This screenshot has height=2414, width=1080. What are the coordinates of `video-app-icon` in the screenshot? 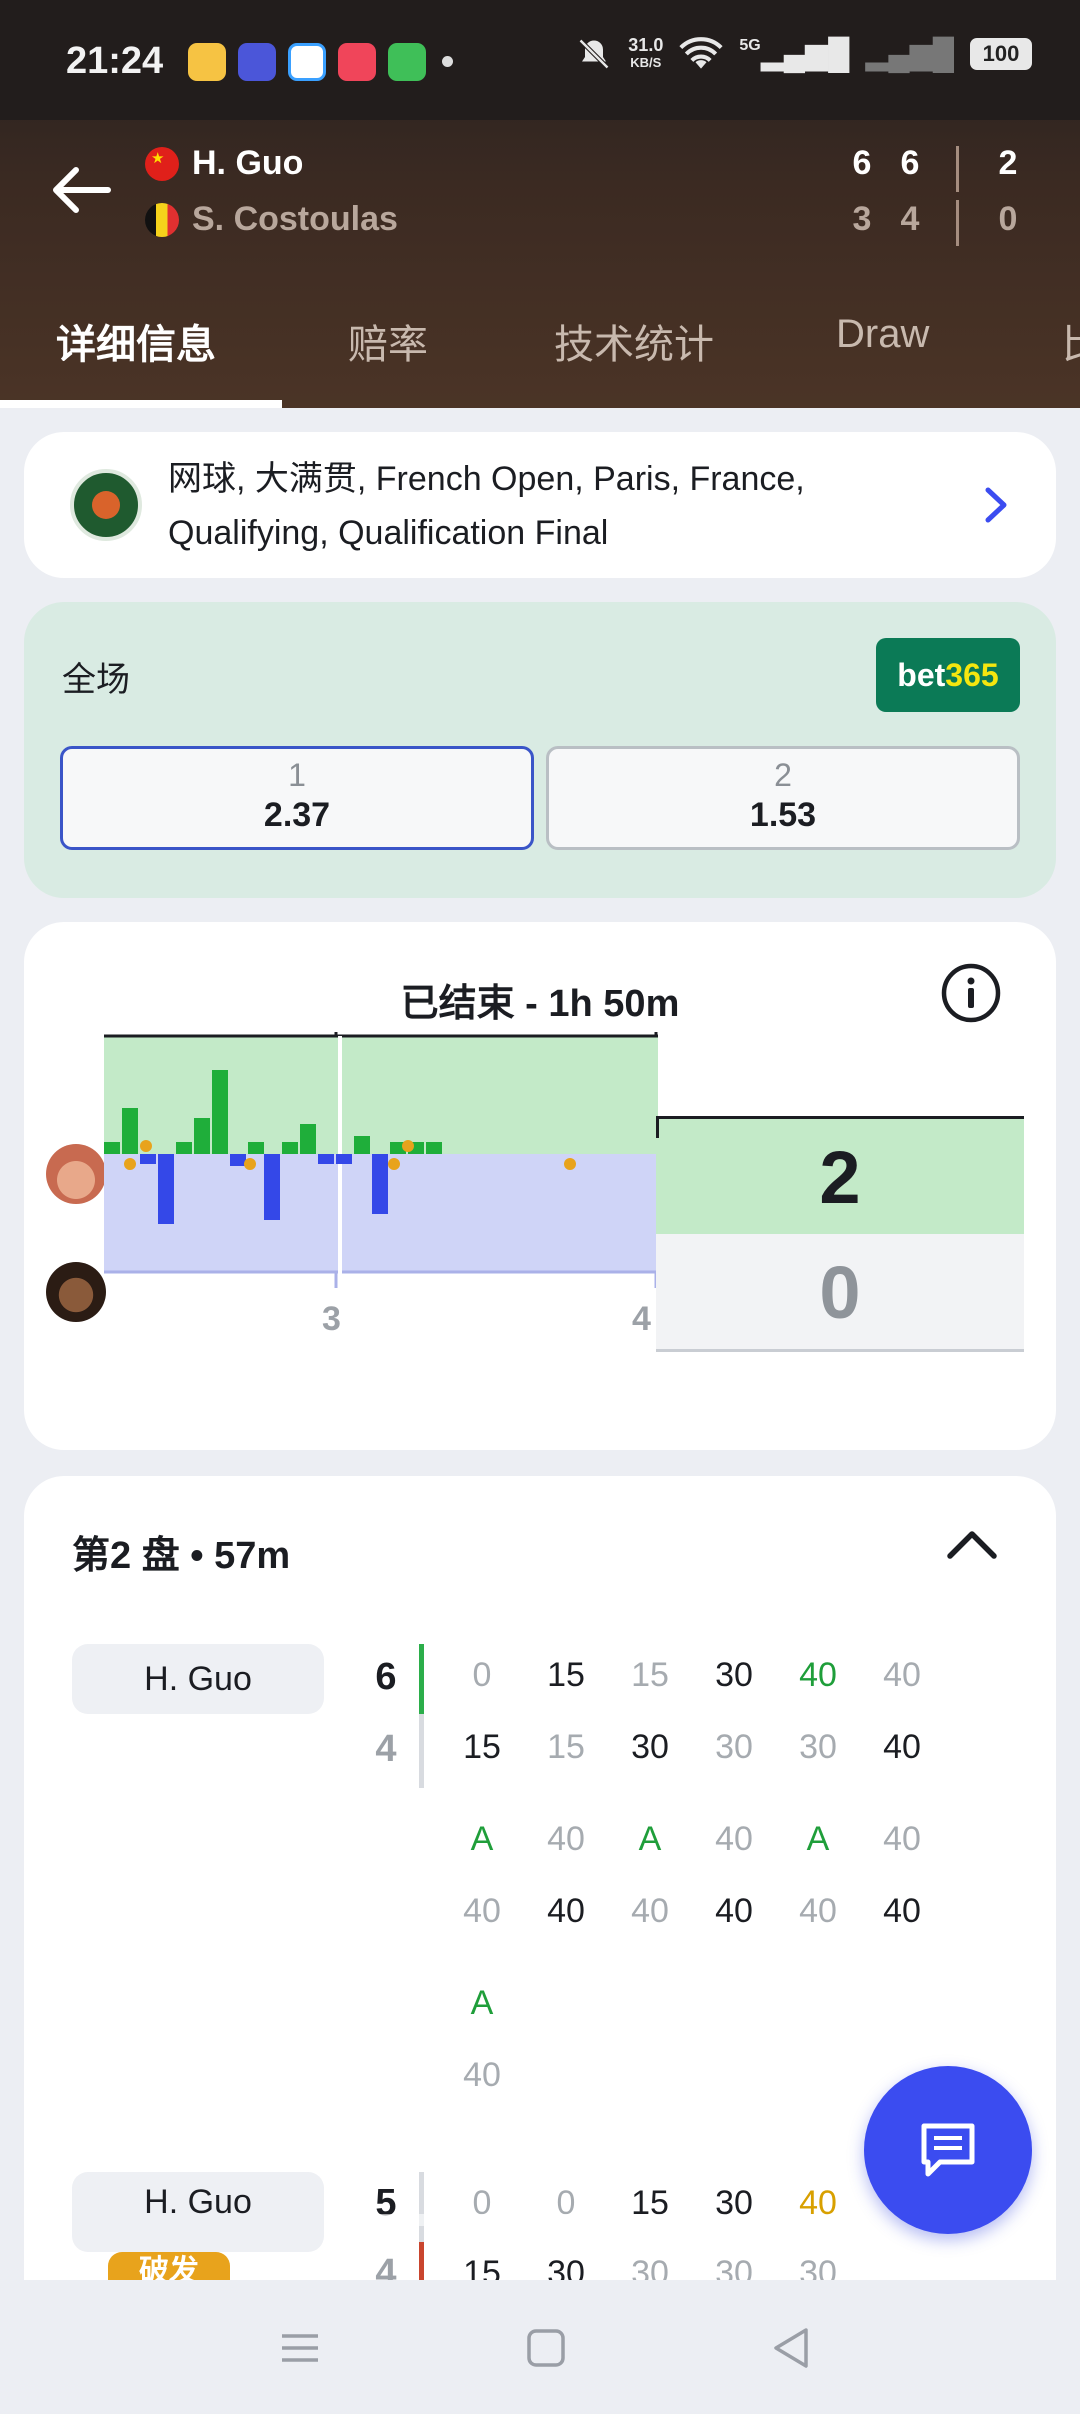 It's located at (357, 62).